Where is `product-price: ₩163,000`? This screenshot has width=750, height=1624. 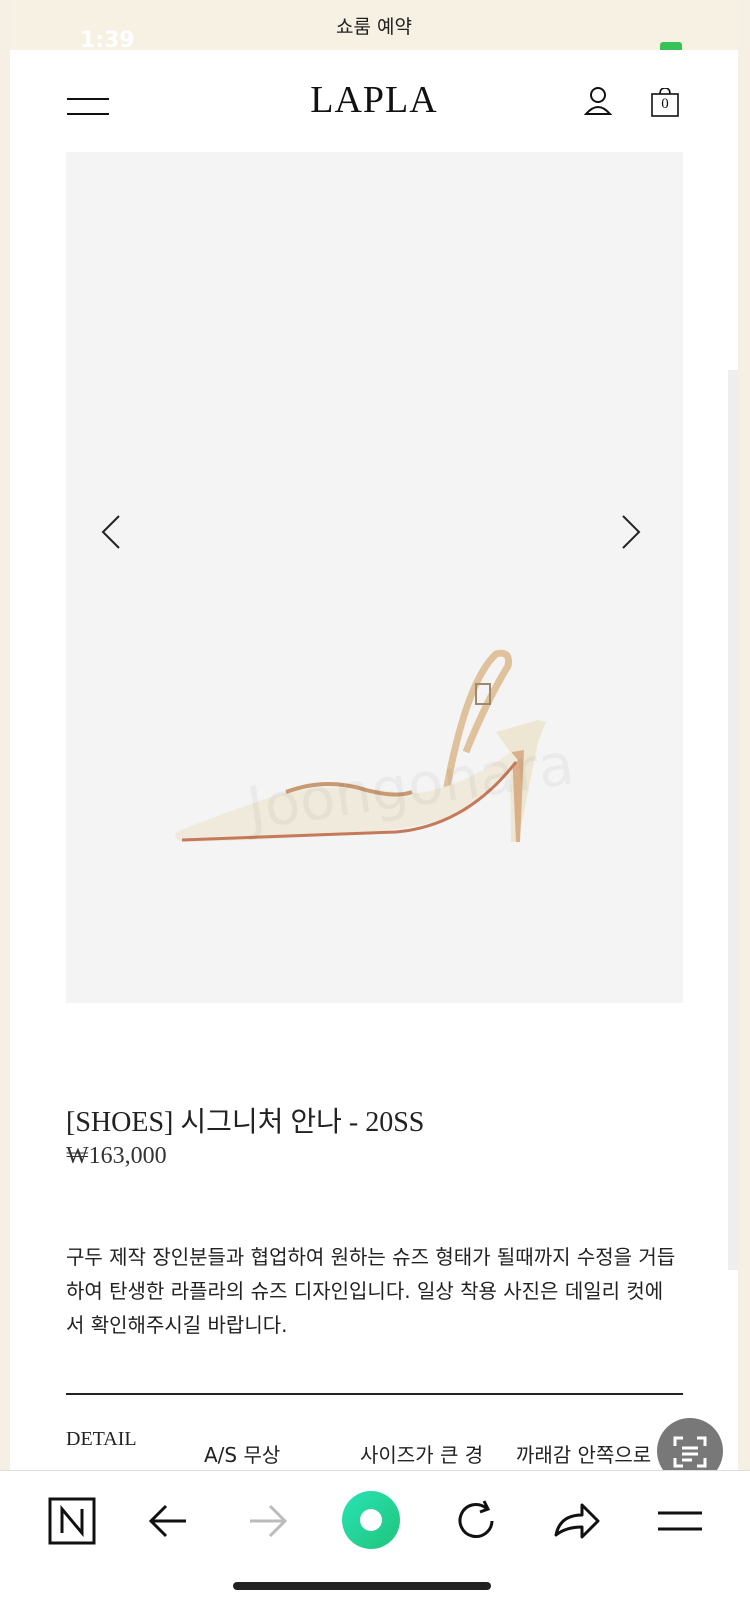
product-price: ₩163,000 is located at coordinates (116, 1156).